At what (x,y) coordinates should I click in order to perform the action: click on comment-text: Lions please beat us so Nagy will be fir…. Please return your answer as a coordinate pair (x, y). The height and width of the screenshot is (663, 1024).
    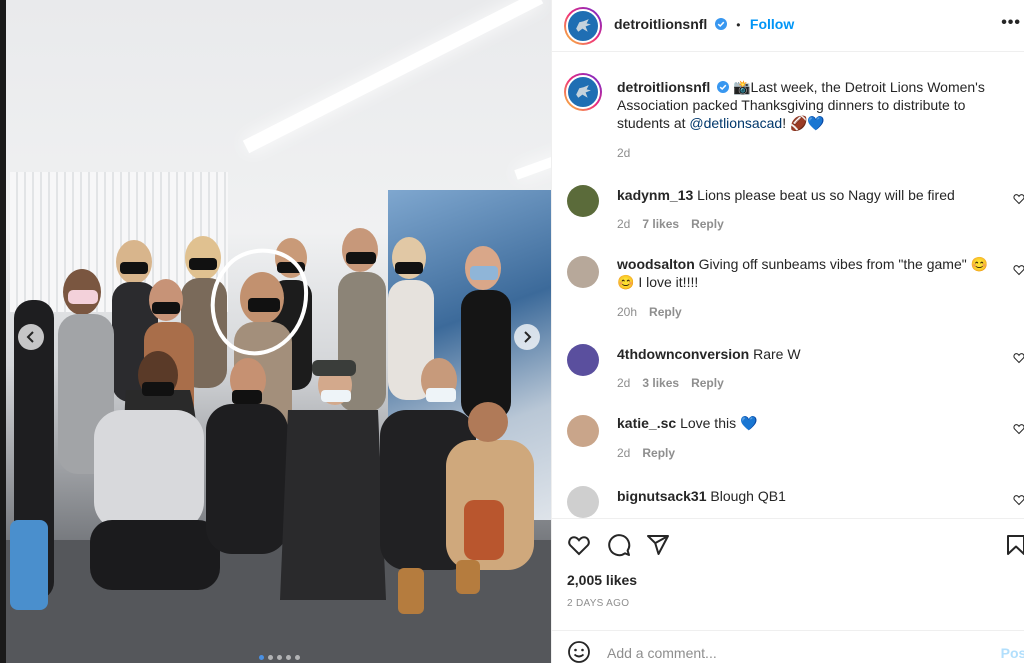
    Looking at the image, I should click on (826, 195).